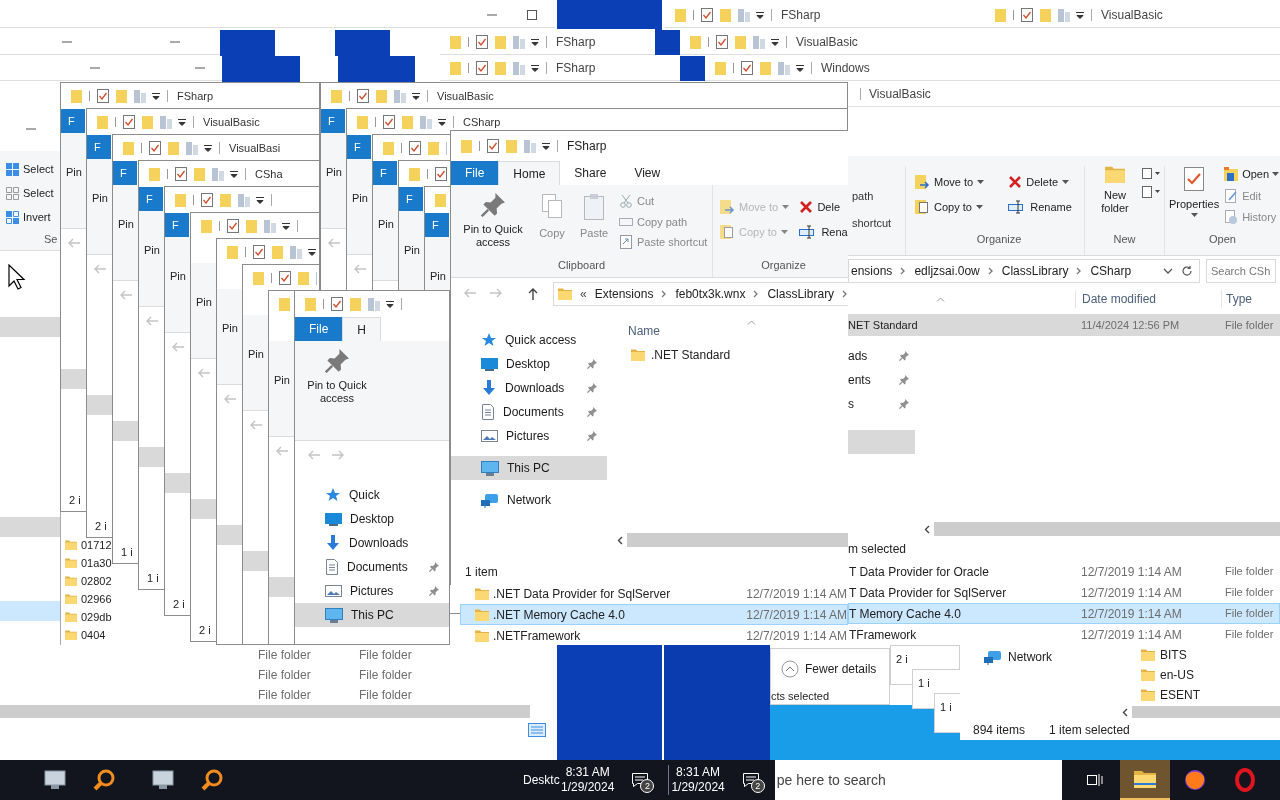 This screenshot has height=800, width=1280. I want to click on nav-item: Quick access, so click(529, 340).